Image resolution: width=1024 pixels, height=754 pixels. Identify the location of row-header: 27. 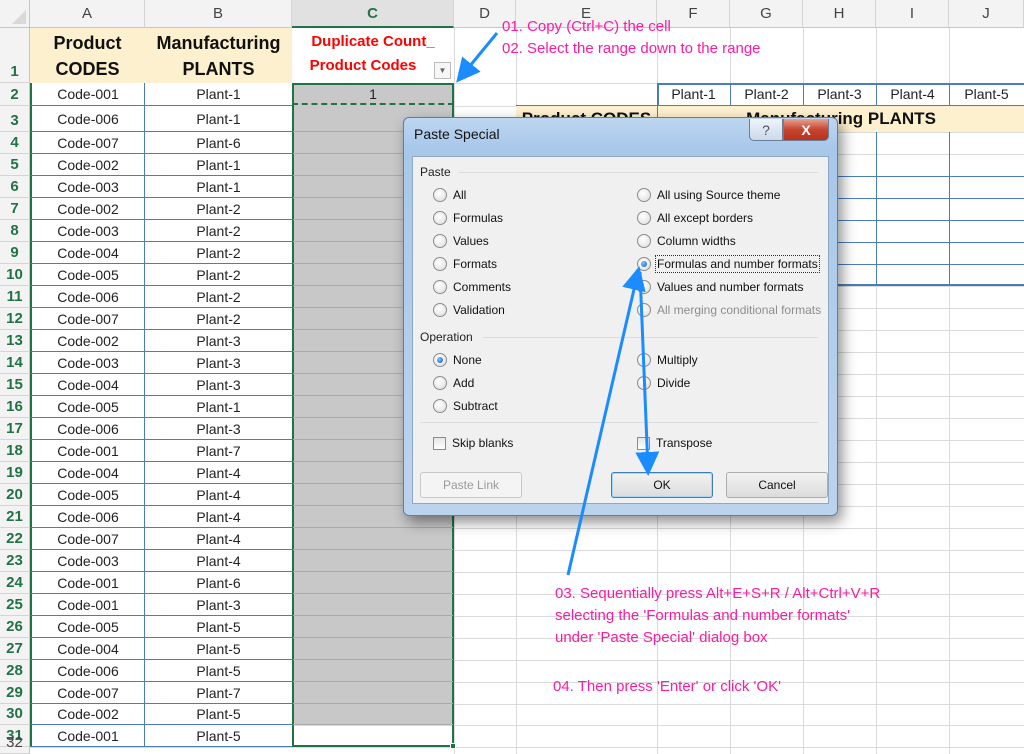
(15, 649).